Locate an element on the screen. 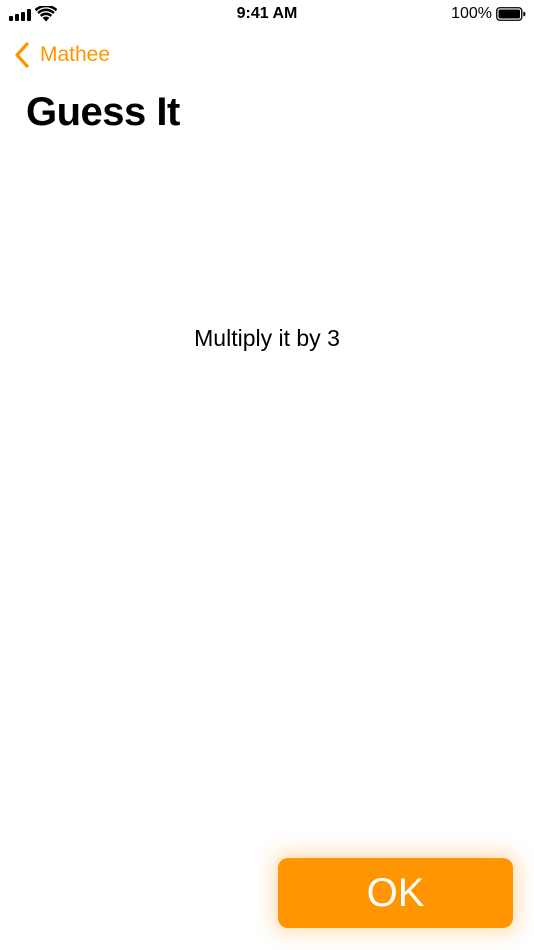 The height and width of the screenshot is (950, 534). page-title: Guess It is located at coordinates (103, 112).